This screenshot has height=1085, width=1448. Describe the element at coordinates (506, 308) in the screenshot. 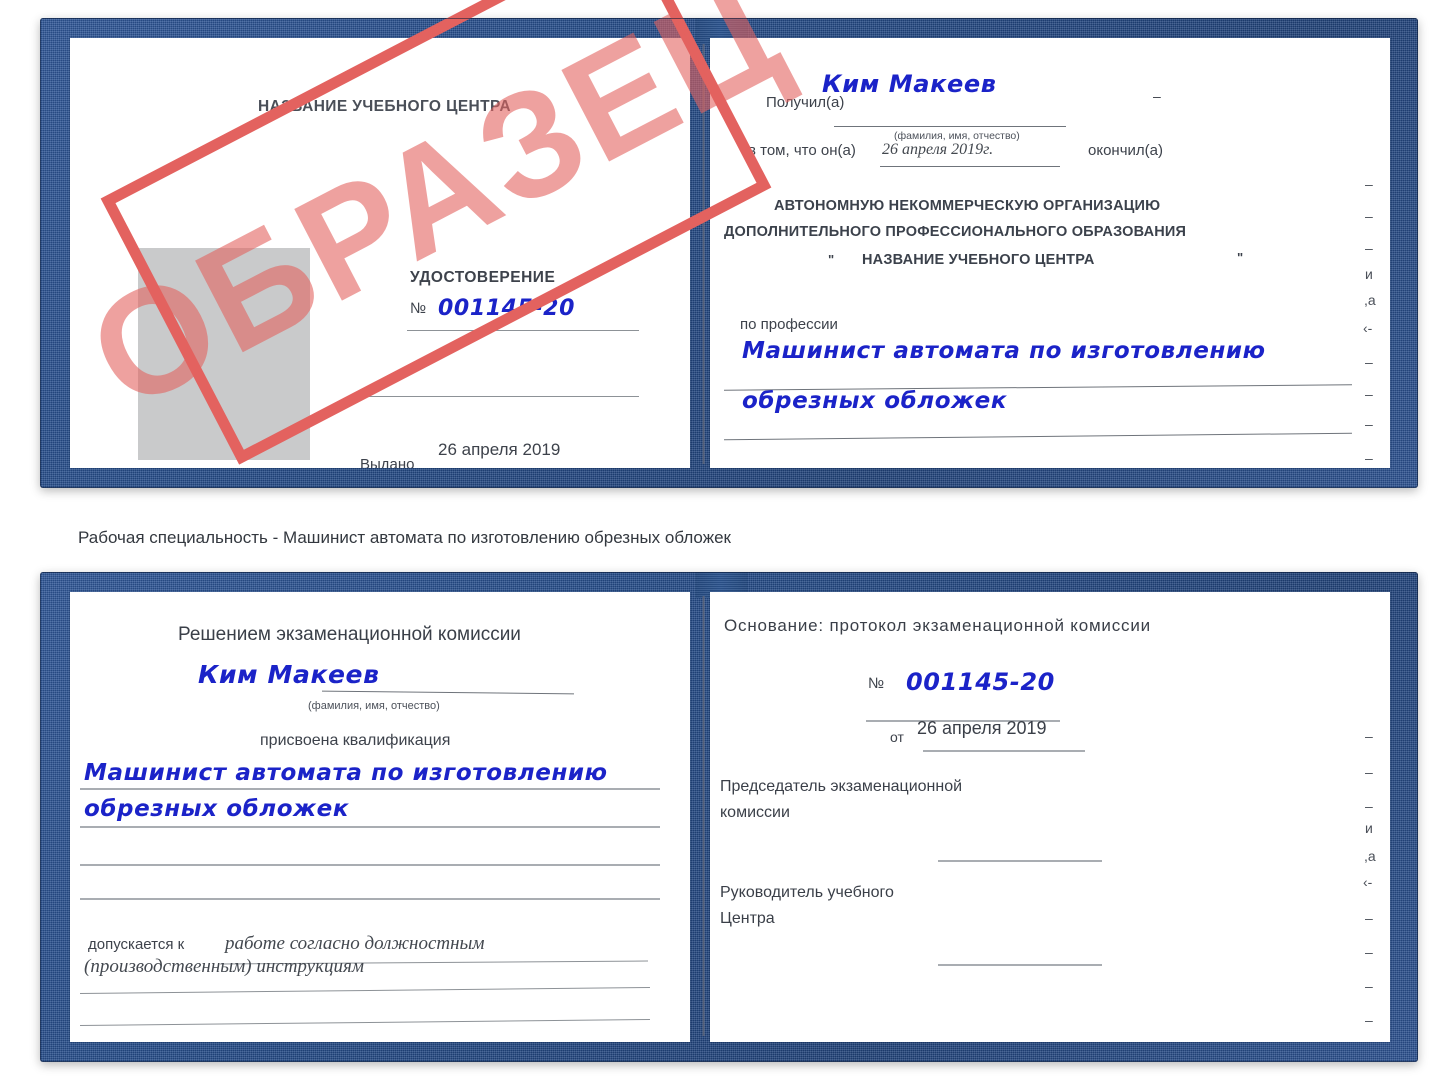

I see `certificate-number: 001145-20` at that location.